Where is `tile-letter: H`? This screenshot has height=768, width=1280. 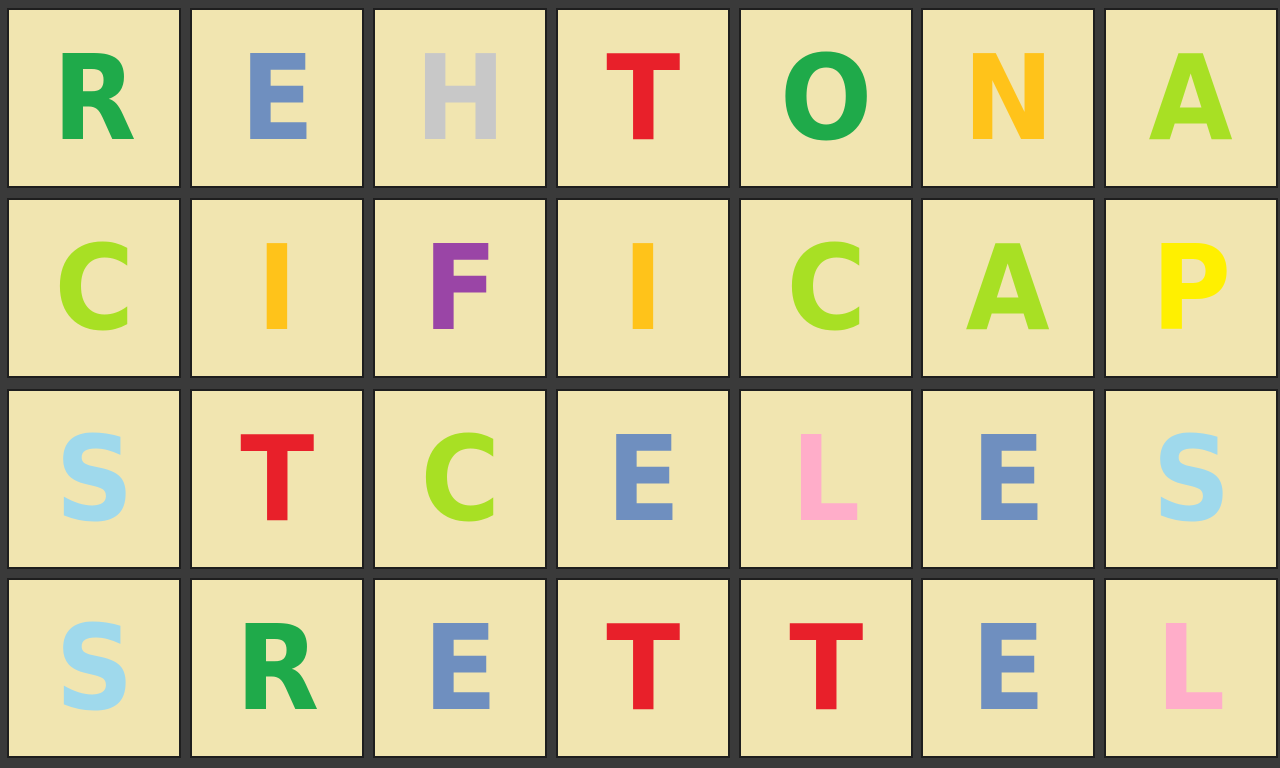
tile-letter: H is located at coordinates (460, 98).